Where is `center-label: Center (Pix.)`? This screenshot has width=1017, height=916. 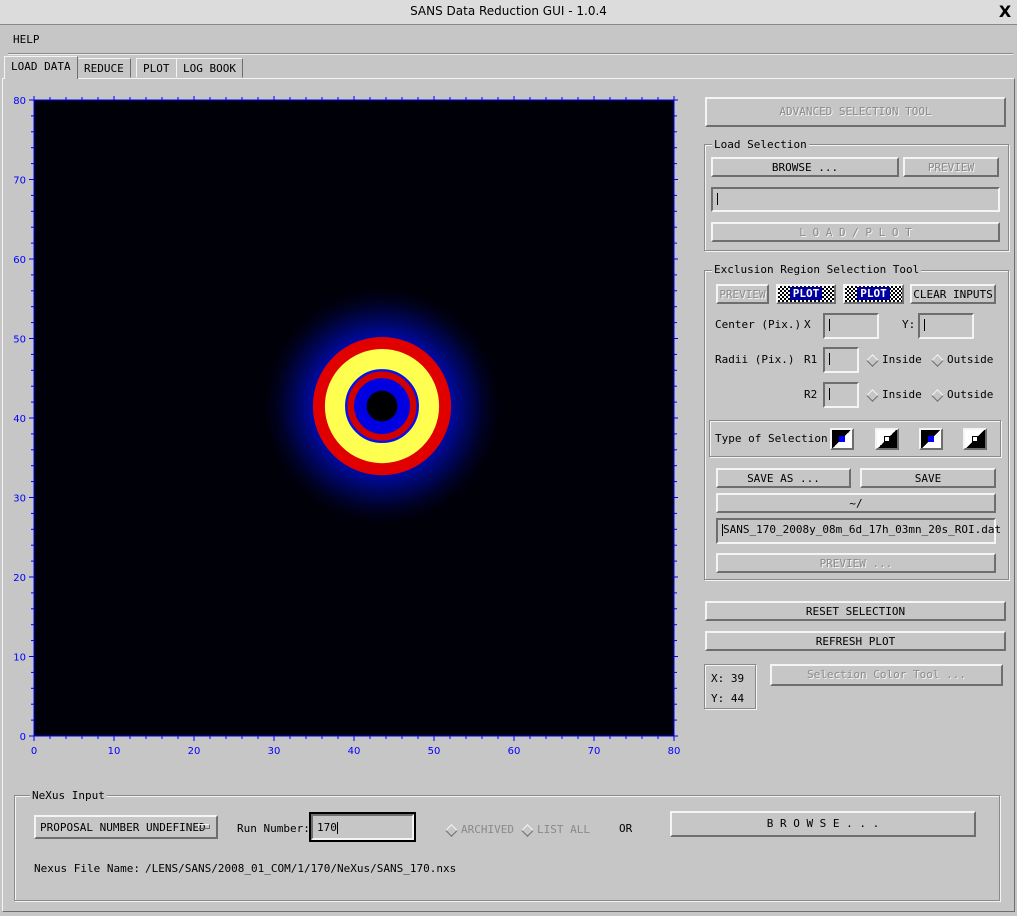 center-label: Center (Pix.) is located at coordinates (758, 324).